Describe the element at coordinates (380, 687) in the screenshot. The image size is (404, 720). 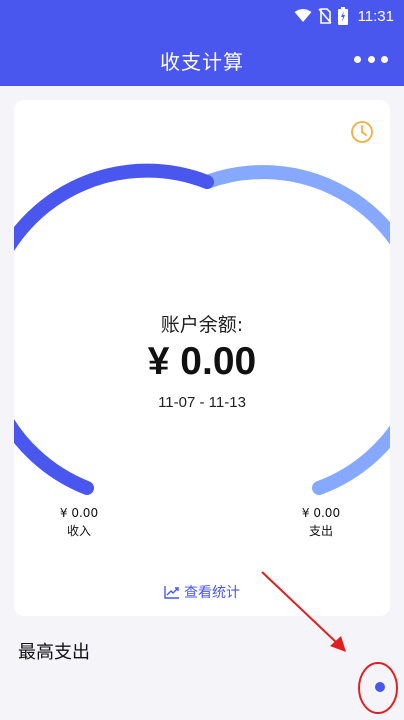
I see `floating-dot-button` at that location.